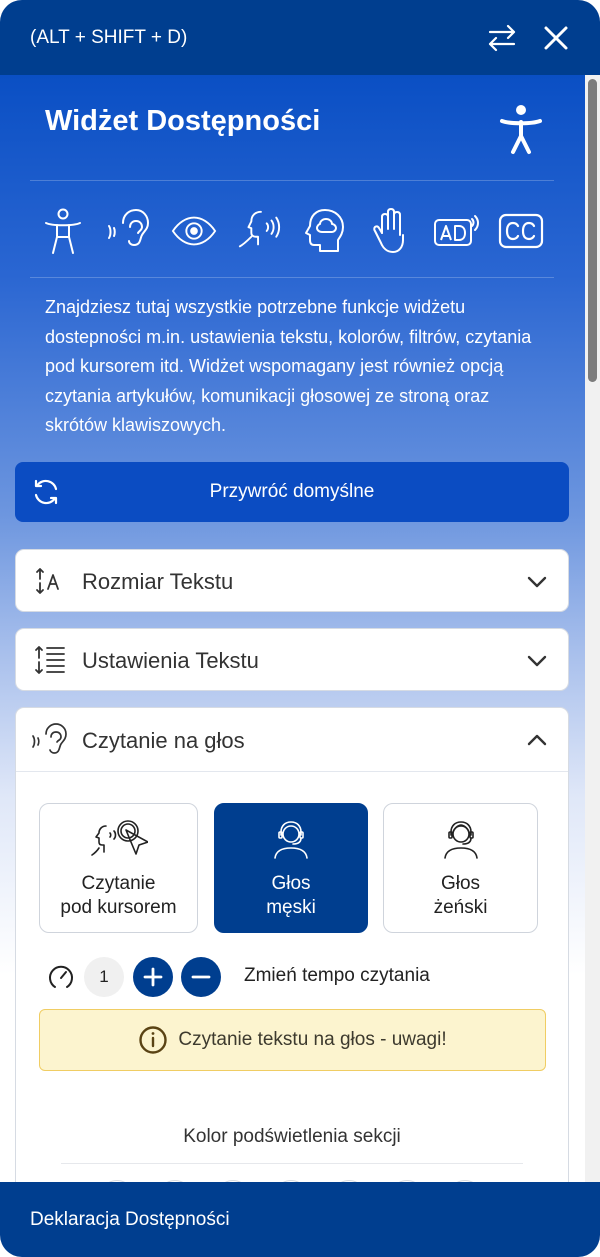 This screenshot has height=1257, width=600. I want to click on female-headset-icon, so click(460, 840).